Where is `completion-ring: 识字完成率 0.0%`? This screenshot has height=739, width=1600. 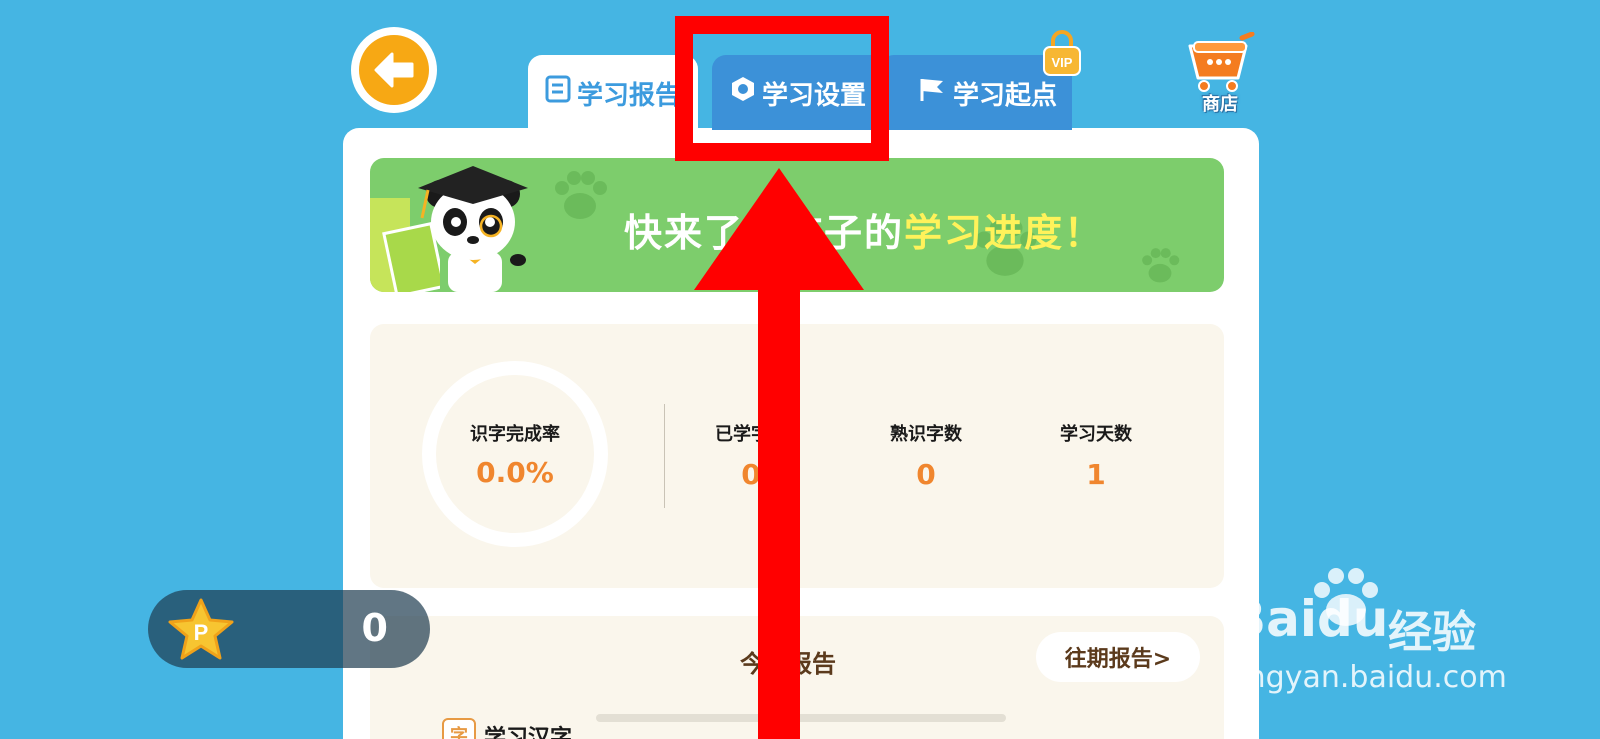 completion-ring: 识字完成率 0.0% is located at coordinates (515, 454).